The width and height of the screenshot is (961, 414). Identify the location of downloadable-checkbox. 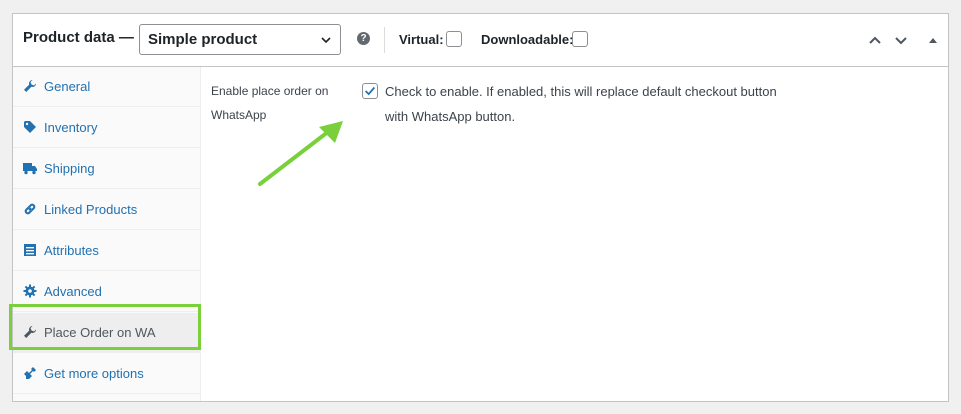
(580, 39).